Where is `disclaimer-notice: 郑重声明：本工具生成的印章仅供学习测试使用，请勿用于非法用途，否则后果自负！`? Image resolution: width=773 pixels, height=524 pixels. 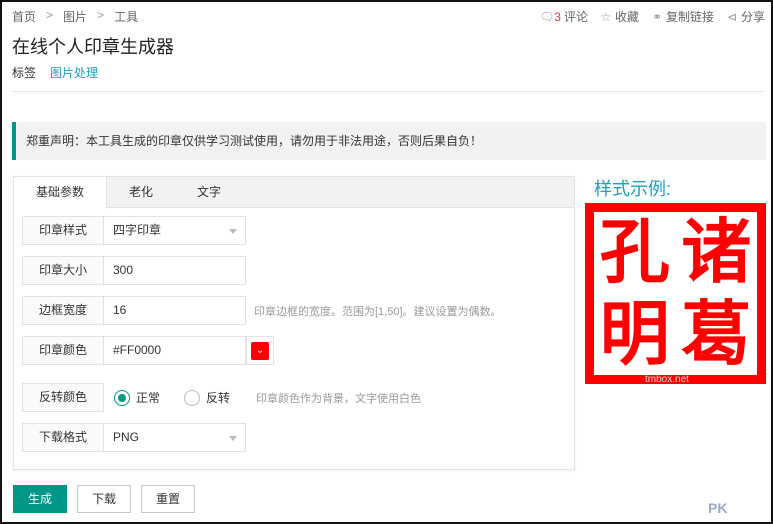 disclaimer-notice: 郑重声明：本工具生成的印章仅供学习测试使用，请勿用于非法用途，否则后果自负！ is located at coordinates (389, 141).